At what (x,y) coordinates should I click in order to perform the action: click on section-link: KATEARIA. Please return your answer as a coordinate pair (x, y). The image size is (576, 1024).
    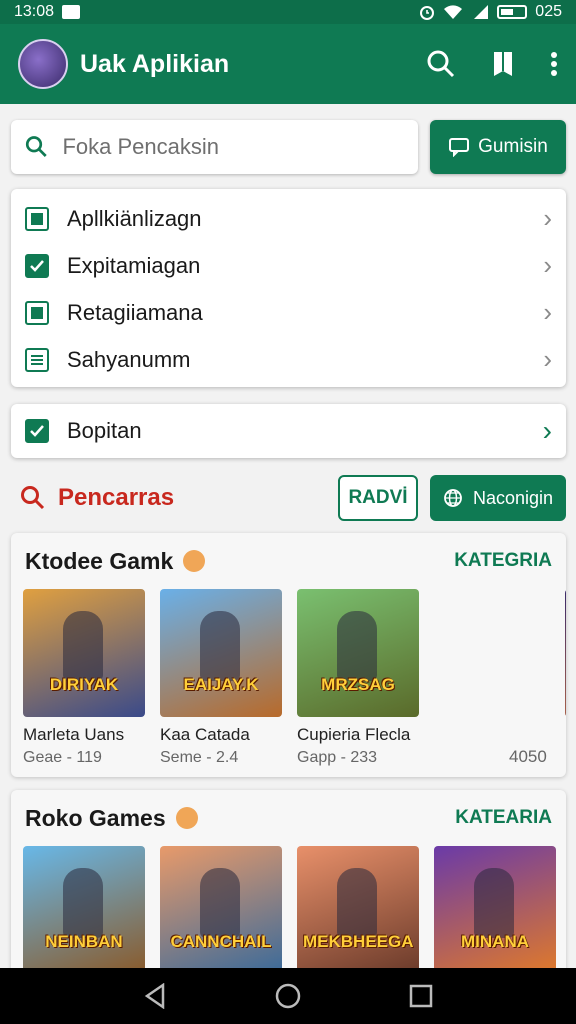
    Looking at the image, I should click on (503, 818).